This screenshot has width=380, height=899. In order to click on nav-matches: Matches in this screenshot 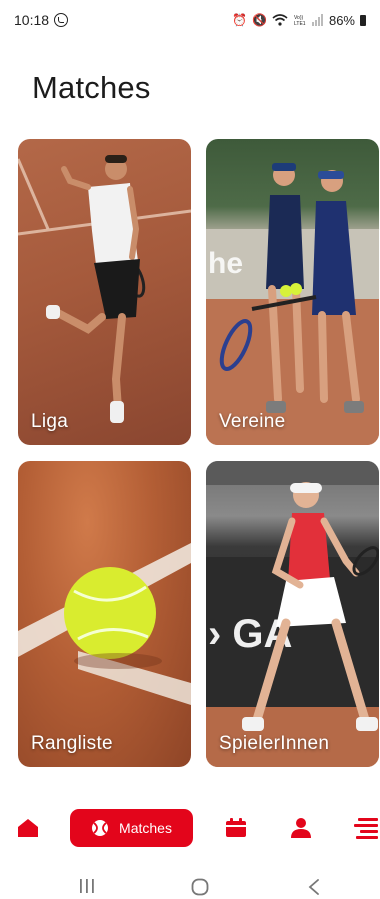, I will do `click(131, 828)`.